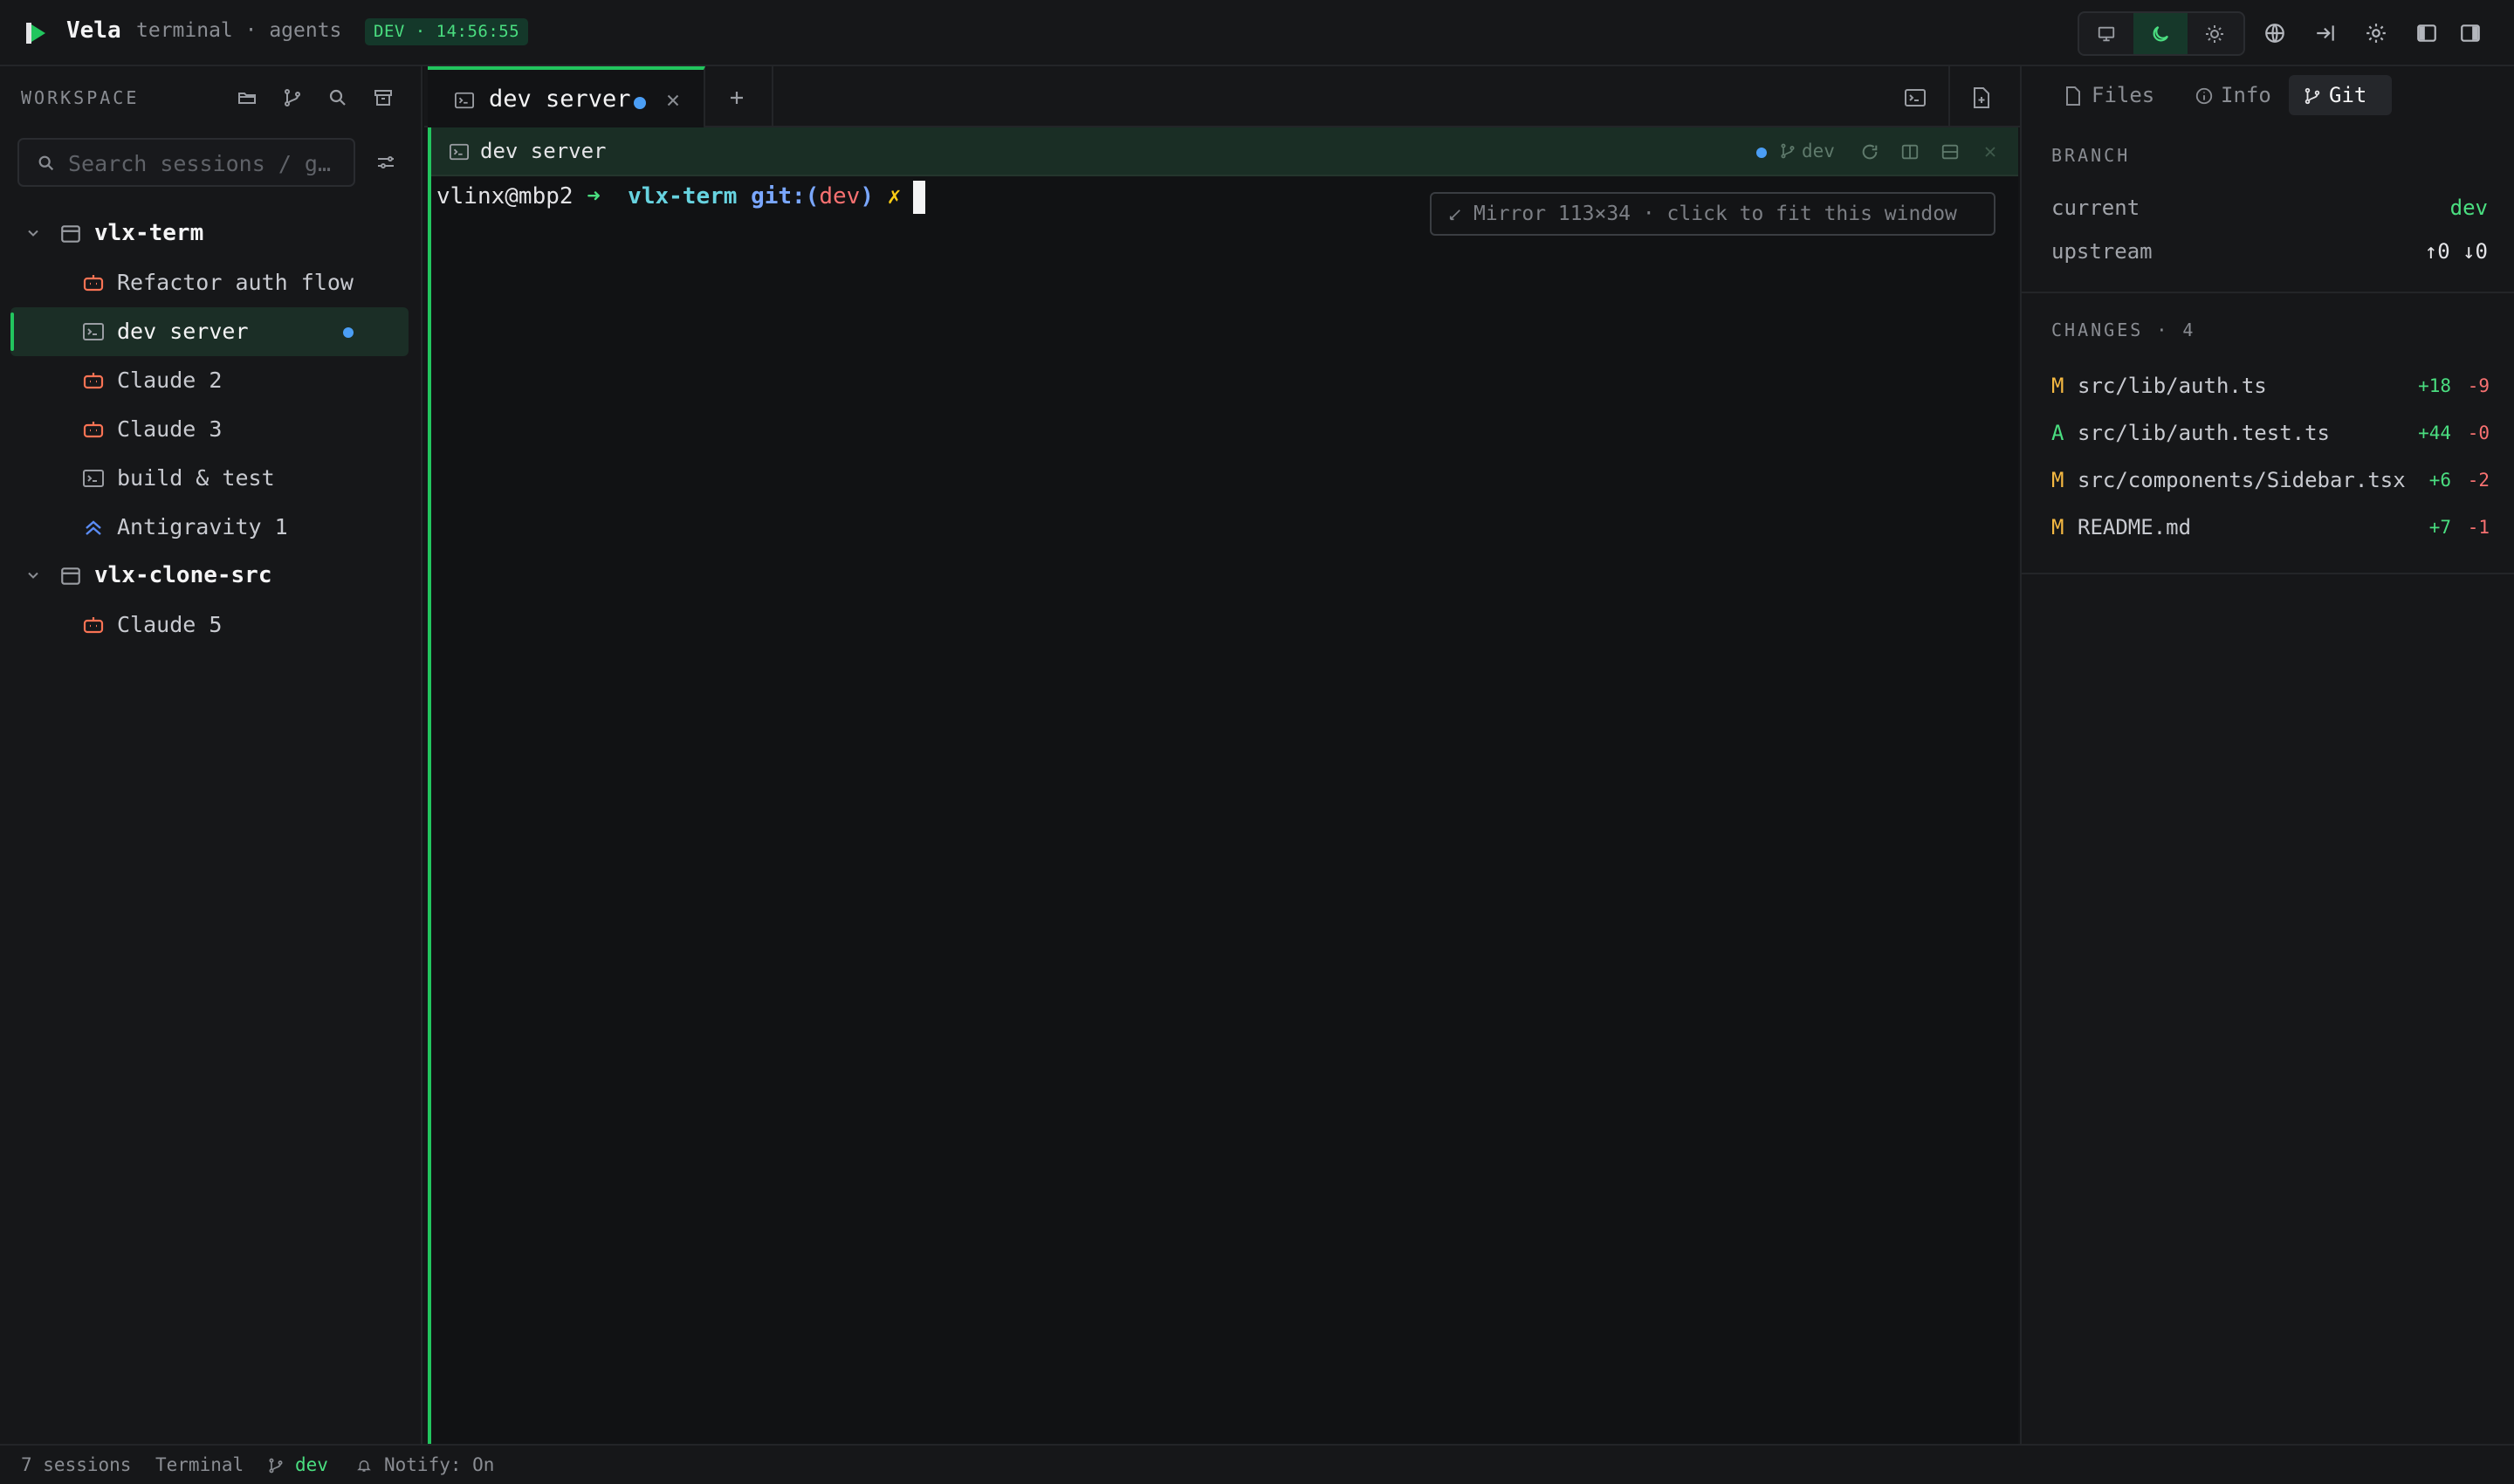 This screenshot has width=2514, height=1484. Describe the element at coordinates (209, 527) in the screenshot. I see `session-item-antigravity-1: Antigravity 1` at that location.